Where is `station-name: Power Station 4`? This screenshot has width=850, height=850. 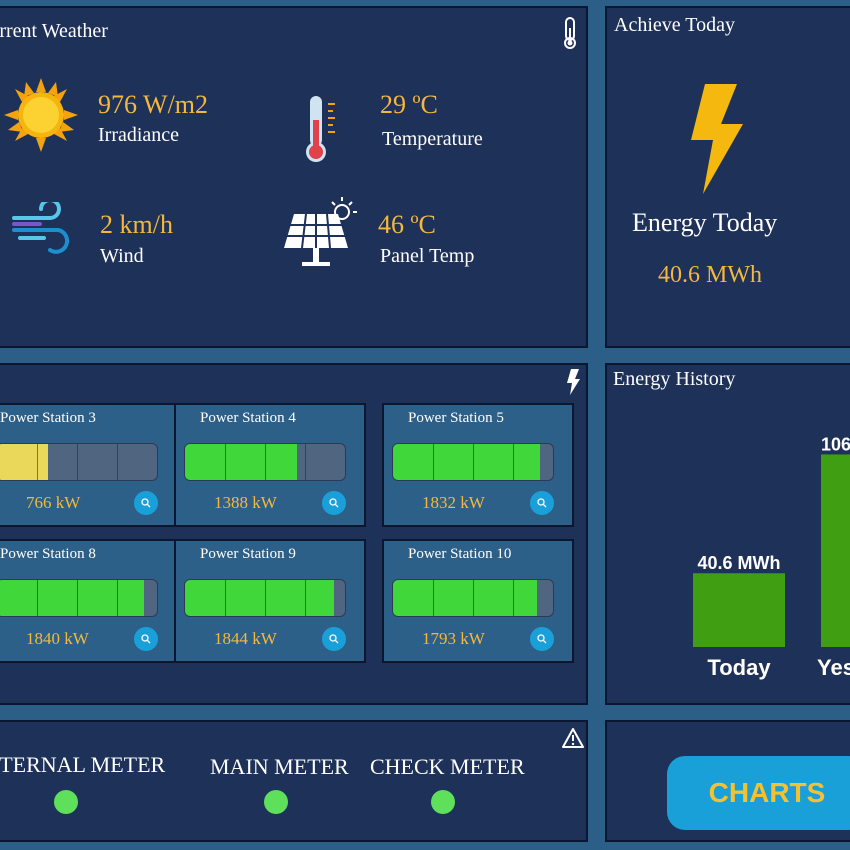 station-name: Power Station 4 is located at coordinates (248, 418).